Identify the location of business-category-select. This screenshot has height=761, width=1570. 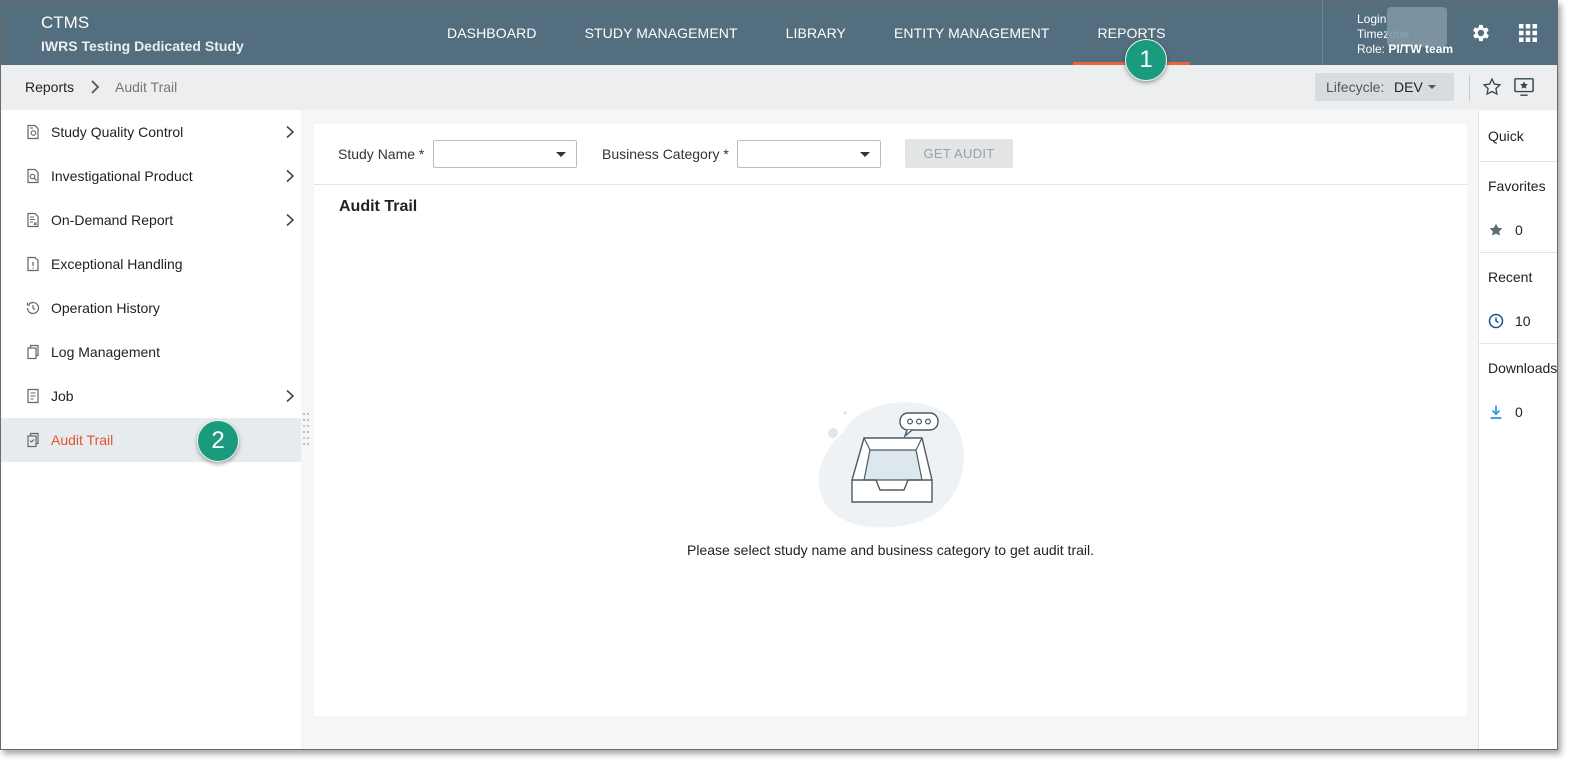
(809, 154).